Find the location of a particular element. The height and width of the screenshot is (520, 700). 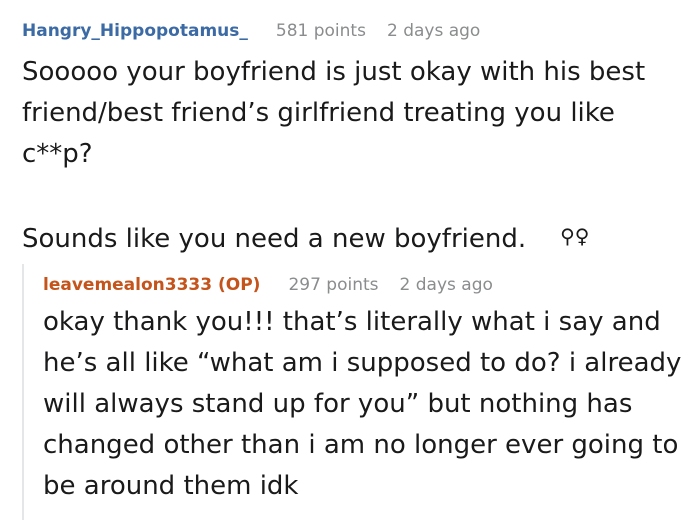

comment-author: leavemealon3333 (OP) is located at coordinates (151, 285).